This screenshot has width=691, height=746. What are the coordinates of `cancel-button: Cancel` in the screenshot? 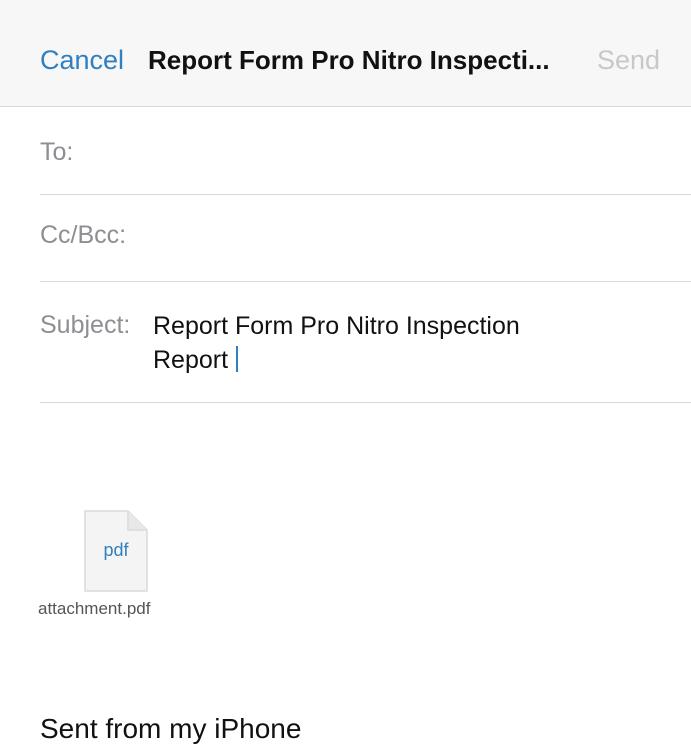 It's located at (82, 60).